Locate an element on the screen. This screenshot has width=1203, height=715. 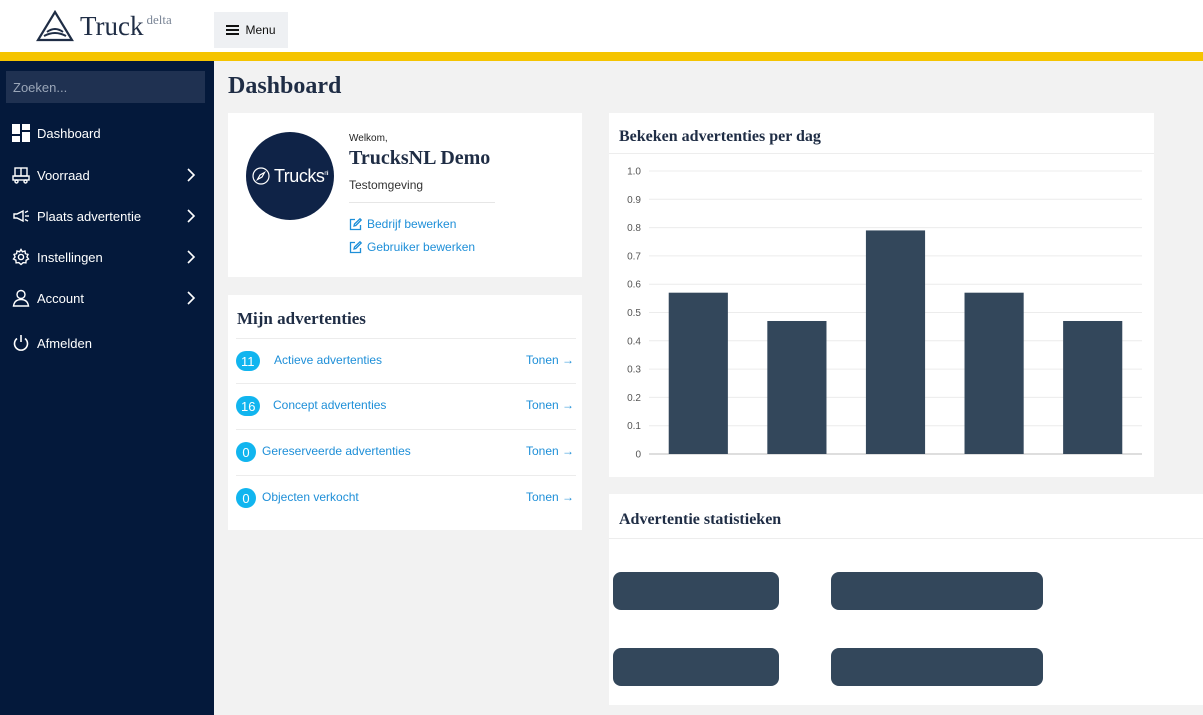
edit-company-link: Bedrijf bewerken is located at coordinates (402, 224).